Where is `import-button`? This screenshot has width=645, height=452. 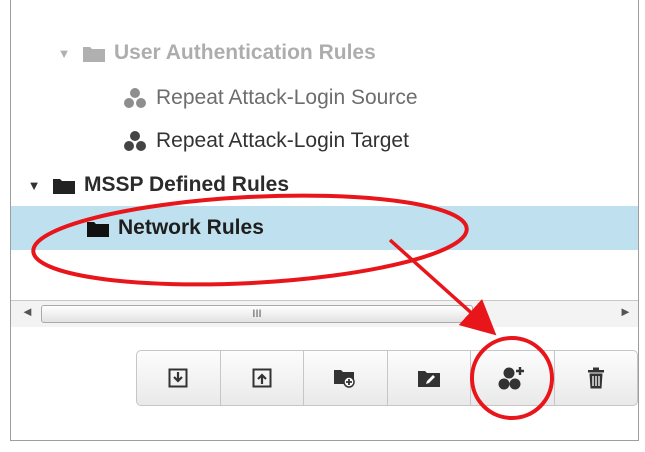
import-button is located at coordinates (179, 378).